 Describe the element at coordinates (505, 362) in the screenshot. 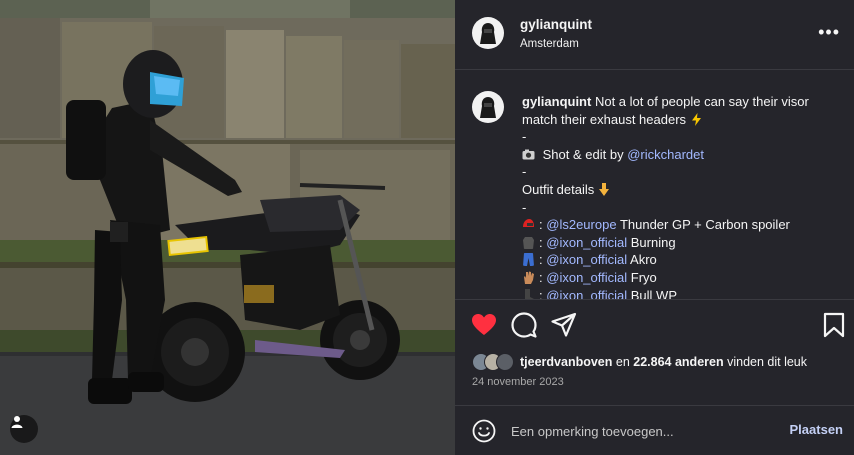

I see `liker-avatar` at that location.